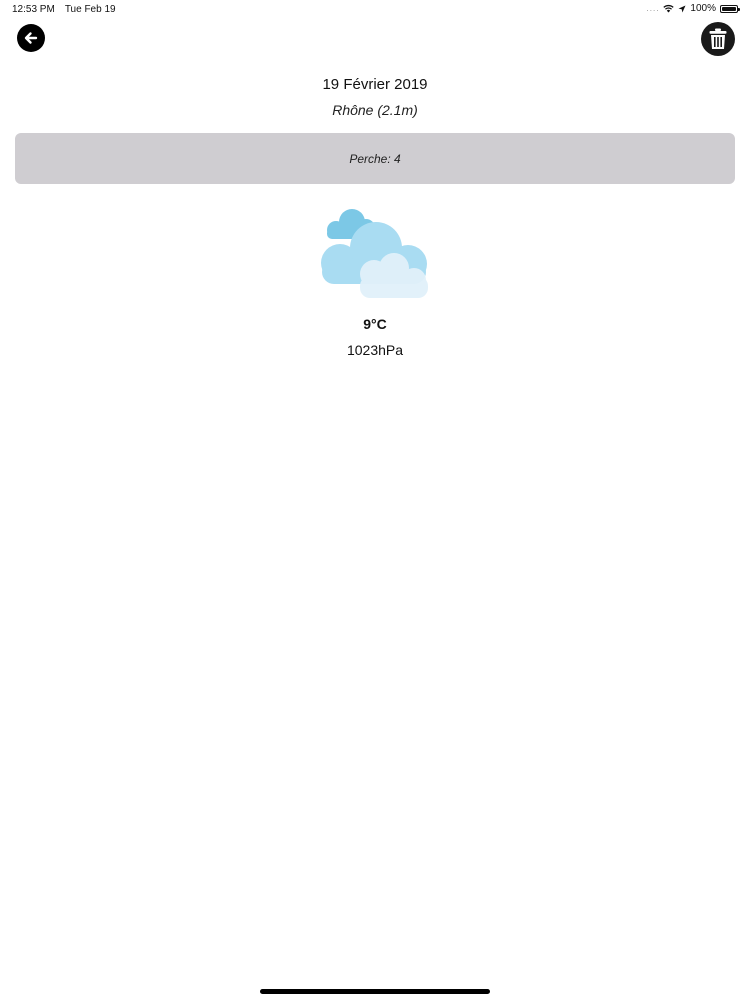 The image size is (750, 1000). I want to click on temperature: 9°C, so click(375, 324).